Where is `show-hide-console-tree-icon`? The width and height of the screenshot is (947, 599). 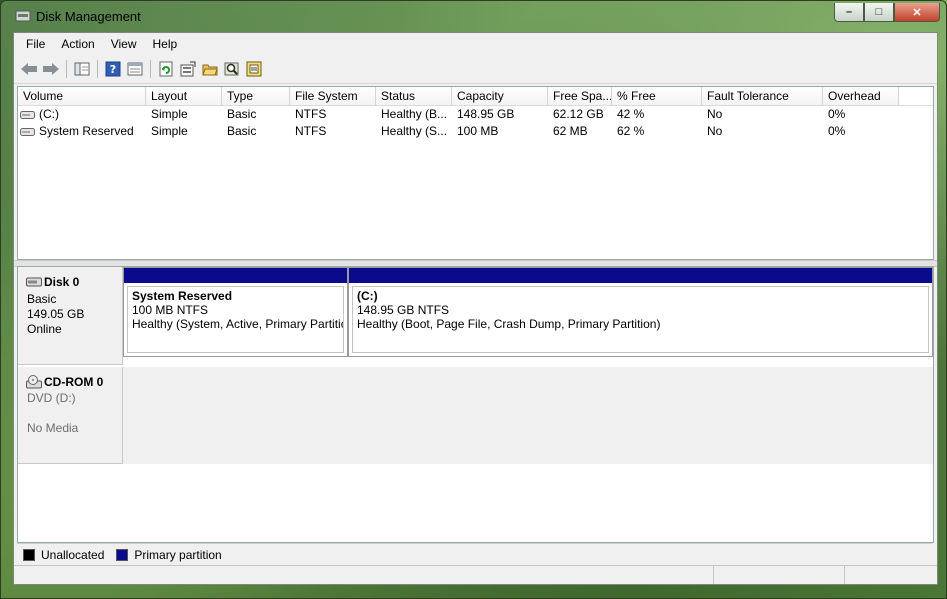 show-hide-console-tree-icon is located at coordinates (82, 69).